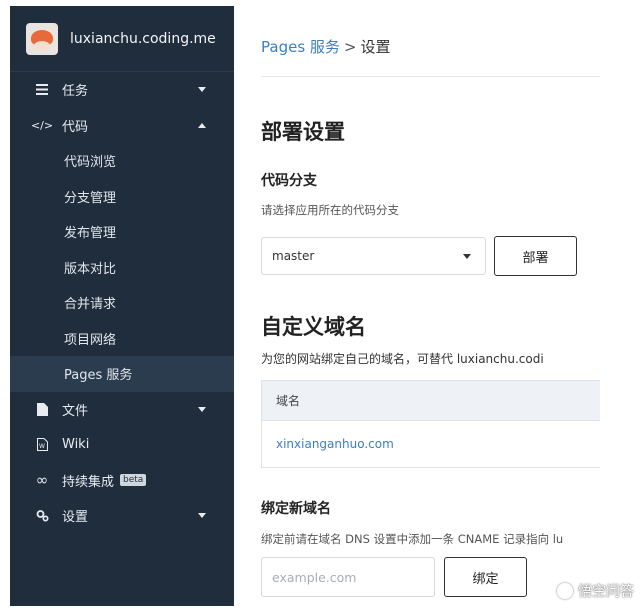  What do you see at coordinates (330, 210) in the screenshot?
I see `branch-description: 请选择应用所在的代码分支` at bounding box center [330, 210].